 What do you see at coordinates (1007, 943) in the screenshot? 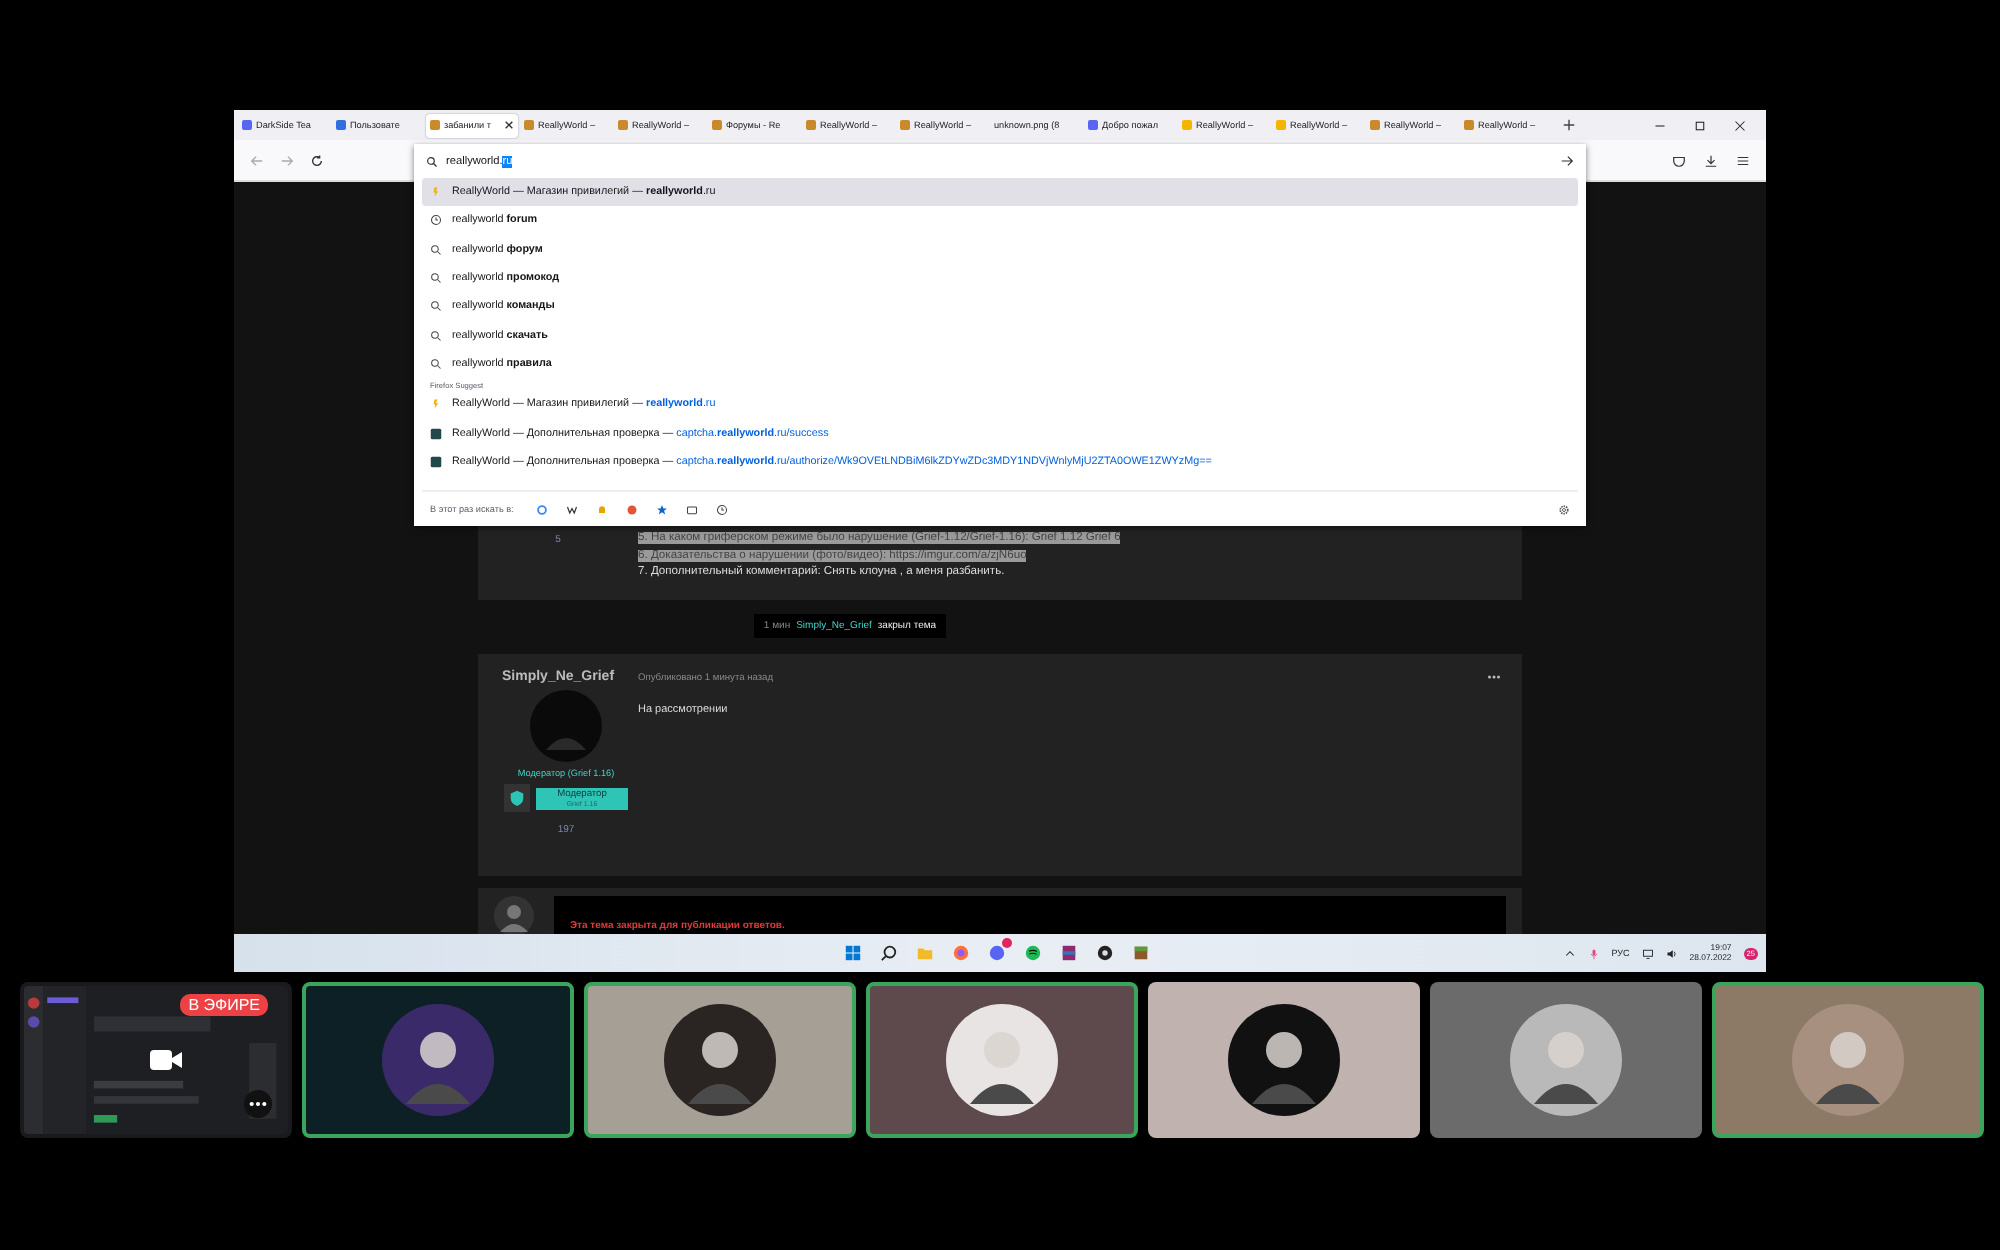
I see `notification-dot` at bounding box center [1007, 943].